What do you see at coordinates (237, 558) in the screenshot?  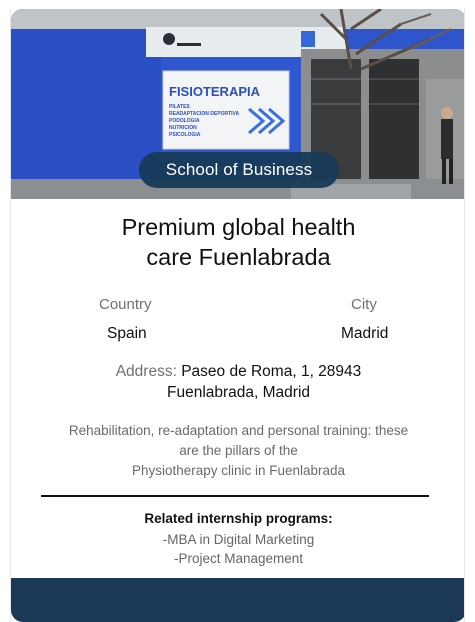 I see `program-item: -Project Management` at bounding box center [237, 558].